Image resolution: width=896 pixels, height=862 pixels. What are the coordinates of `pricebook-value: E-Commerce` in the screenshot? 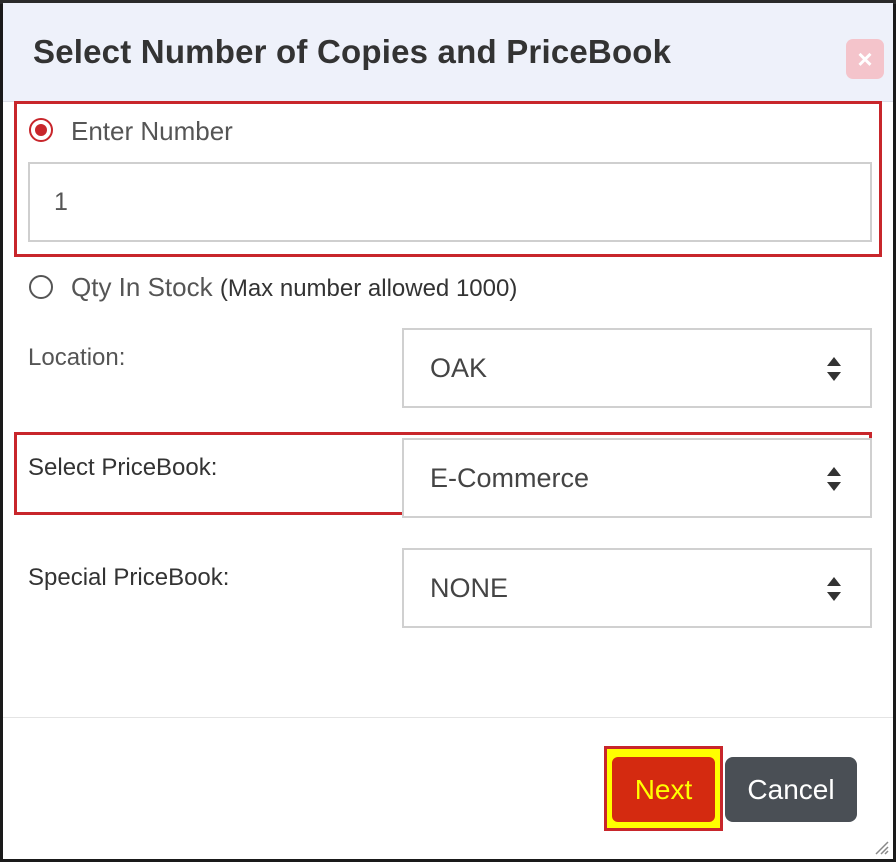 It's located at (510, 478).